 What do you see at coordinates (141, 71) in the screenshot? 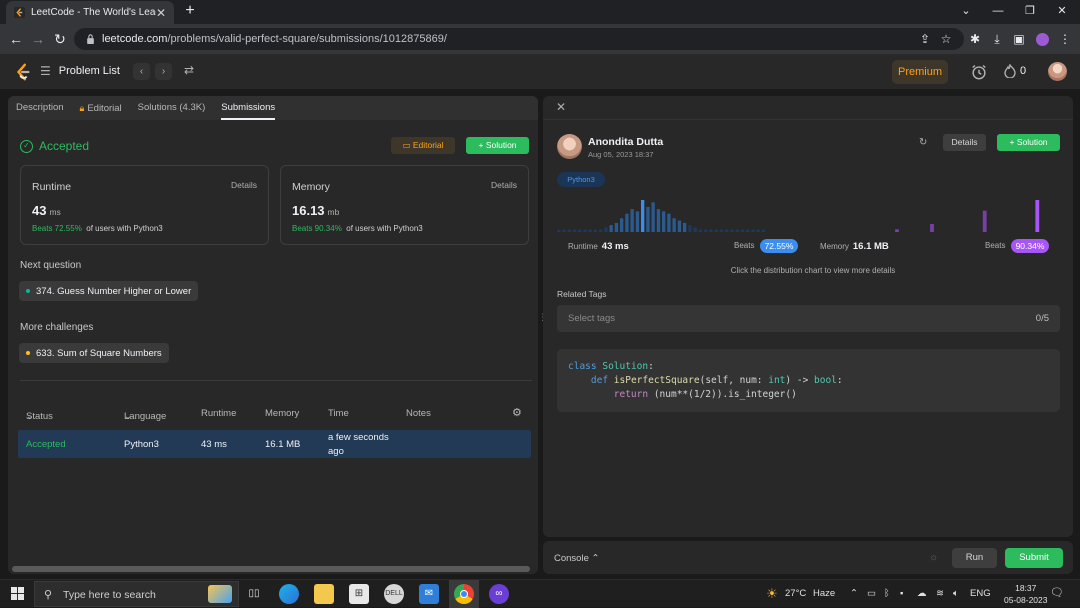
I see `prev-problem-button: ‹` at bounding box center [141, 71].